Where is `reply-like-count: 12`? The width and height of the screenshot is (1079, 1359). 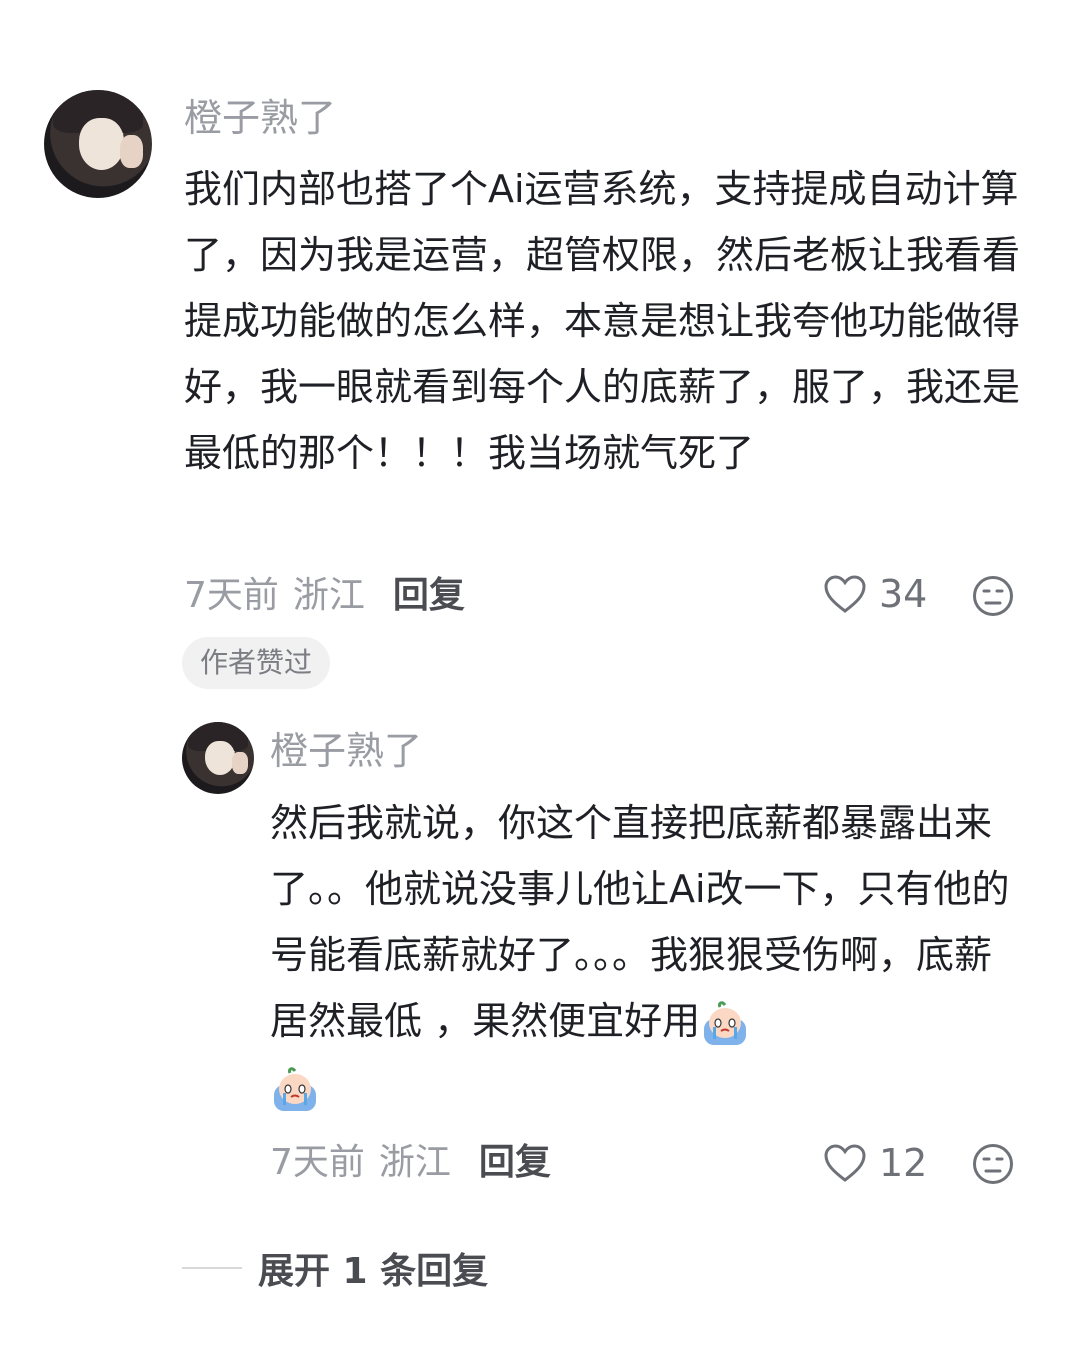 reply-like-count: 12 is located at coordinates (903, 1163).